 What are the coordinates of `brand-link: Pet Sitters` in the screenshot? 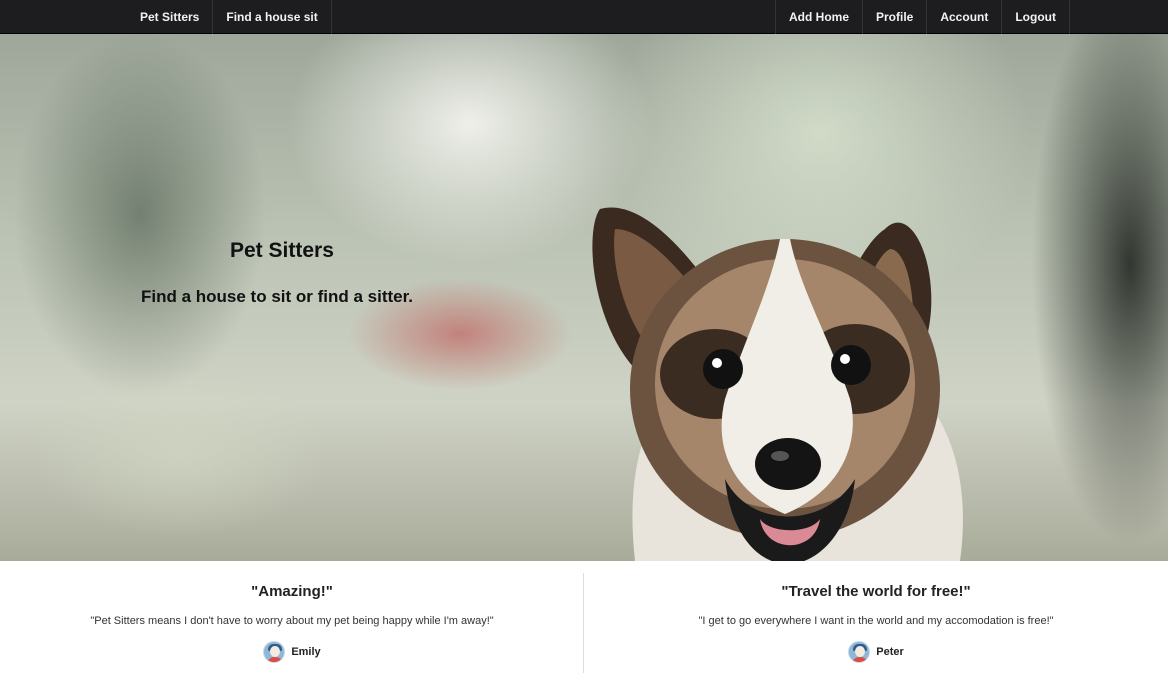 It's located at (170, 17).